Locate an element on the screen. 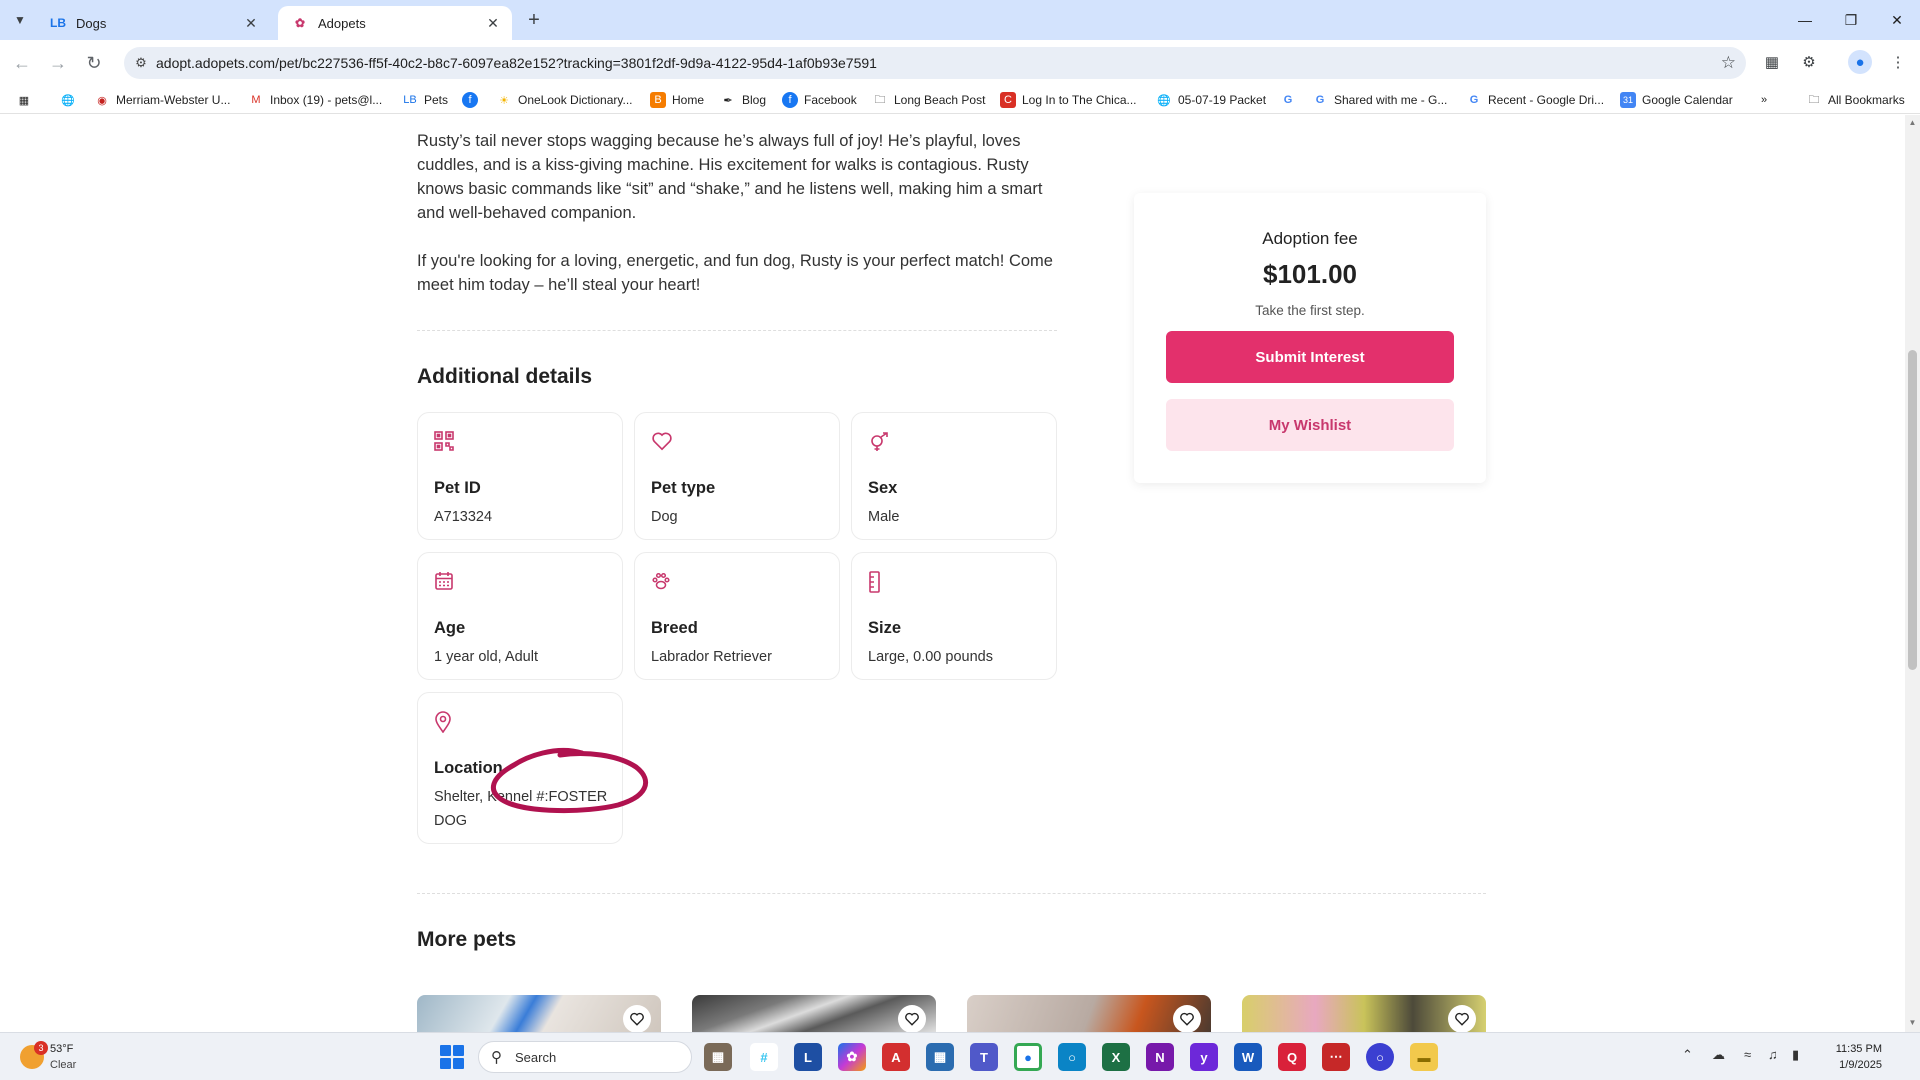 This screenshot has width=1920, height=1080. show-hidden-icons-chevron-icon: ⌃ is located at coordinates (1687, 1055).